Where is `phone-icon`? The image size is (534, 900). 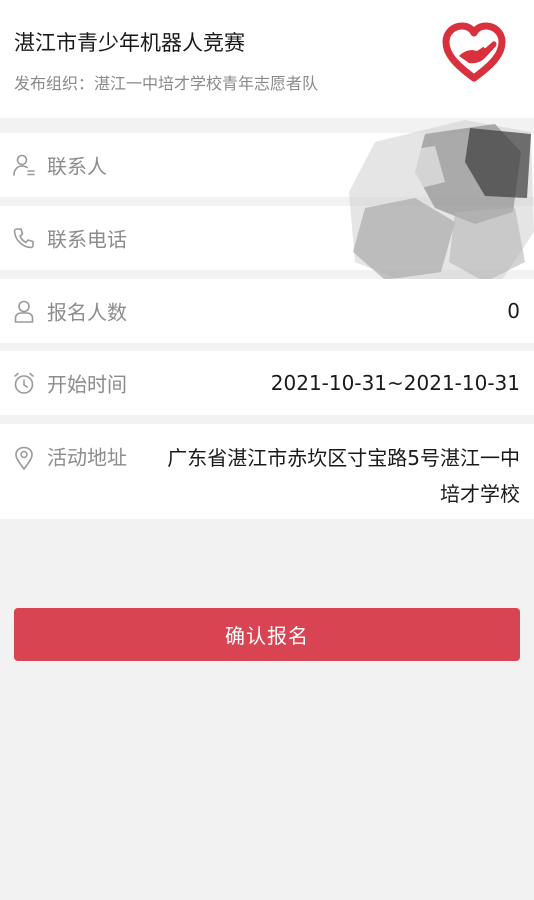 phone-icon is located at coordinates (24, 238).